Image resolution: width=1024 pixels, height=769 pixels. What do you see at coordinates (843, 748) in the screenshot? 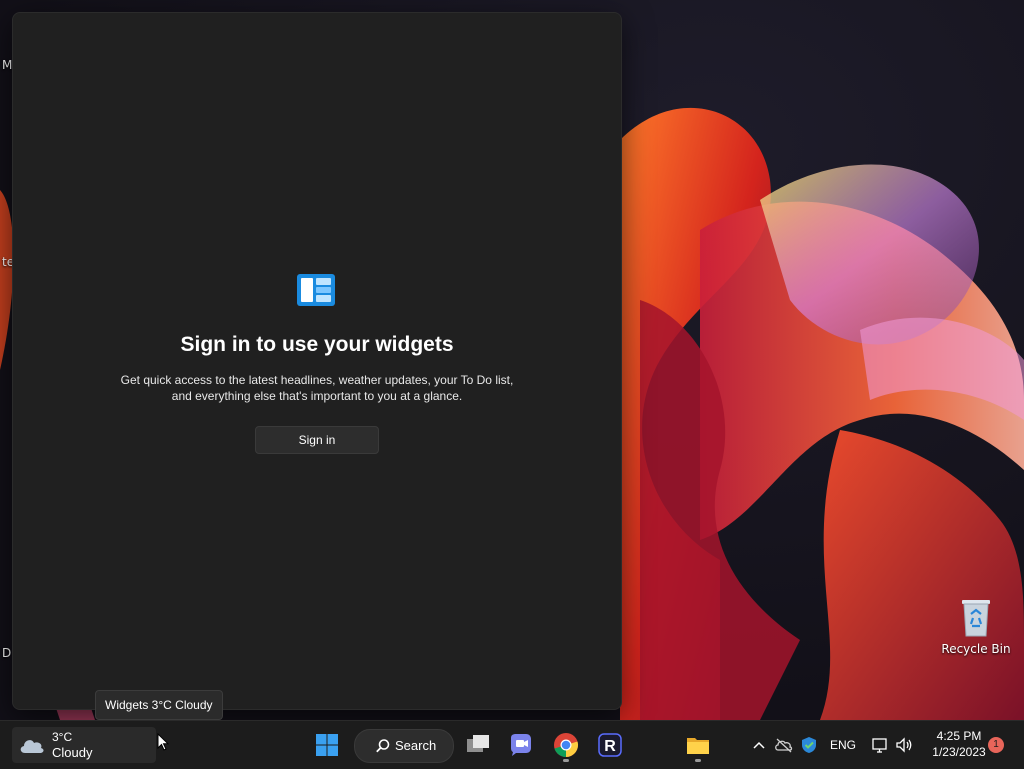
I see `language-indicator: ENG` at bounding box center [843, 748].